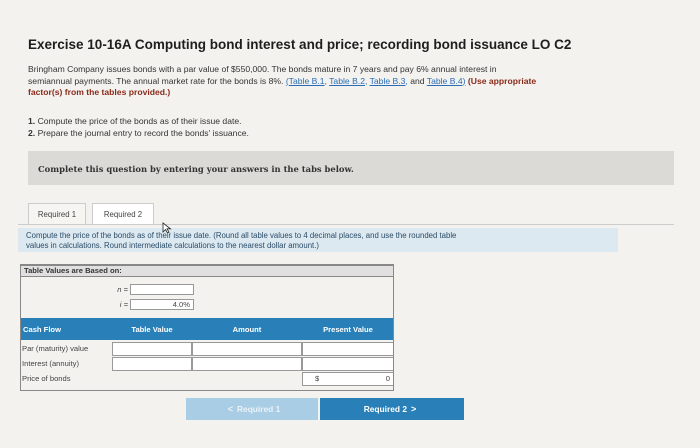 This screenshot has height=448, width=700. I want to click on col-table-value: Table Value, so click(152, 329).